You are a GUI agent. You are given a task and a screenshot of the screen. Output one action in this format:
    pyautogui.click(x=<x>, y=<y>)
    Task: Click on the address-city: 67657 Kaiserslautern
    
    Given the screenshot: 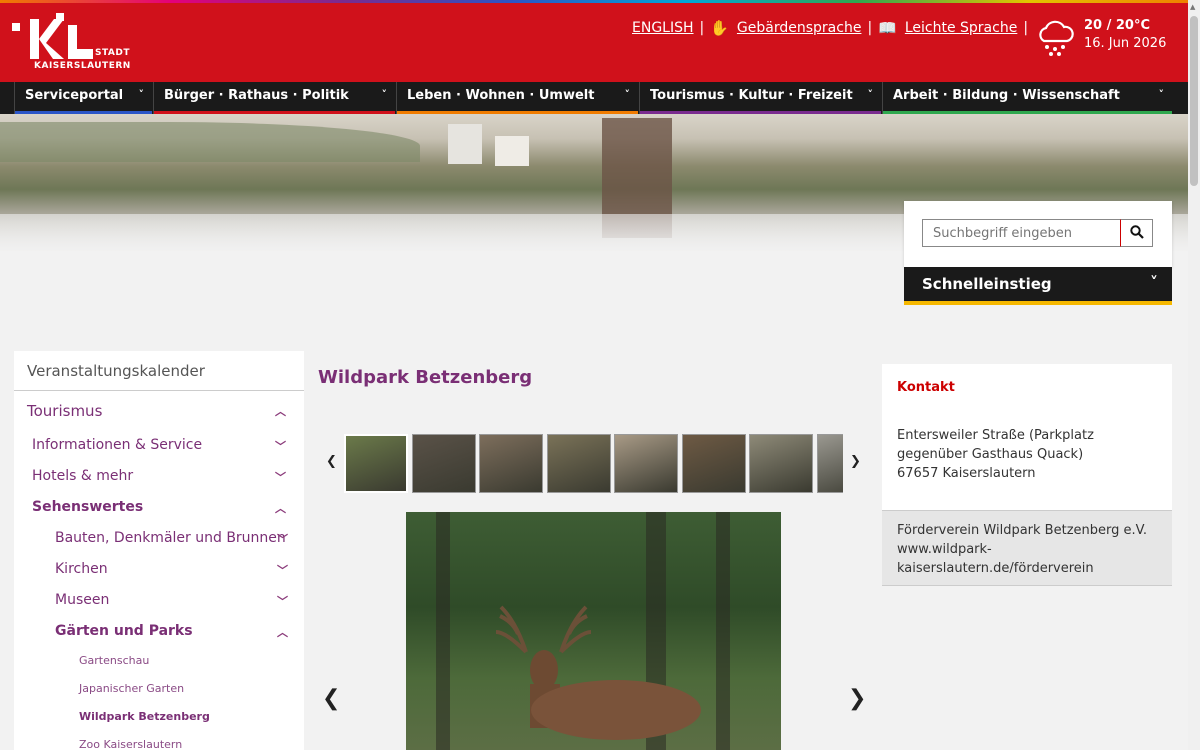 What is the action you would take?
    pyautogui.click(x=966, y=473)
    